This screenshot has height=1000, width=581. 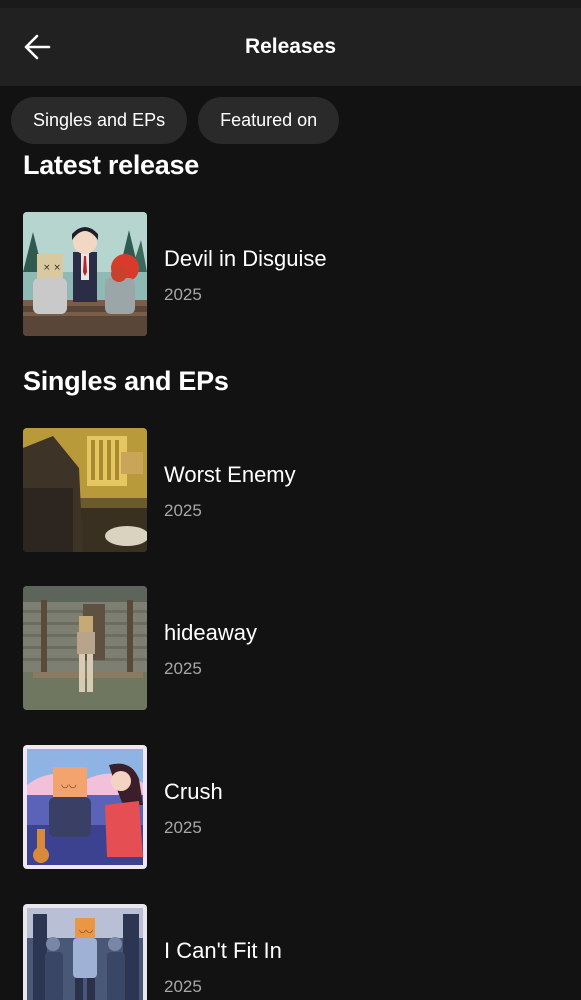 I want to click on page-title: Releases, so click(x=290, y=46).